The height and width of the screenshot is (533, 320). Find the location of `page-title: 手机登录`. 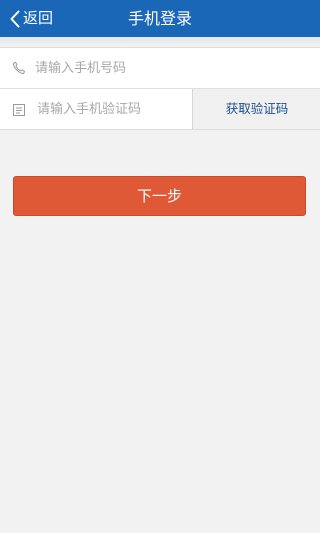

page-title: 手机登录 is located at coordinates (159, 18).